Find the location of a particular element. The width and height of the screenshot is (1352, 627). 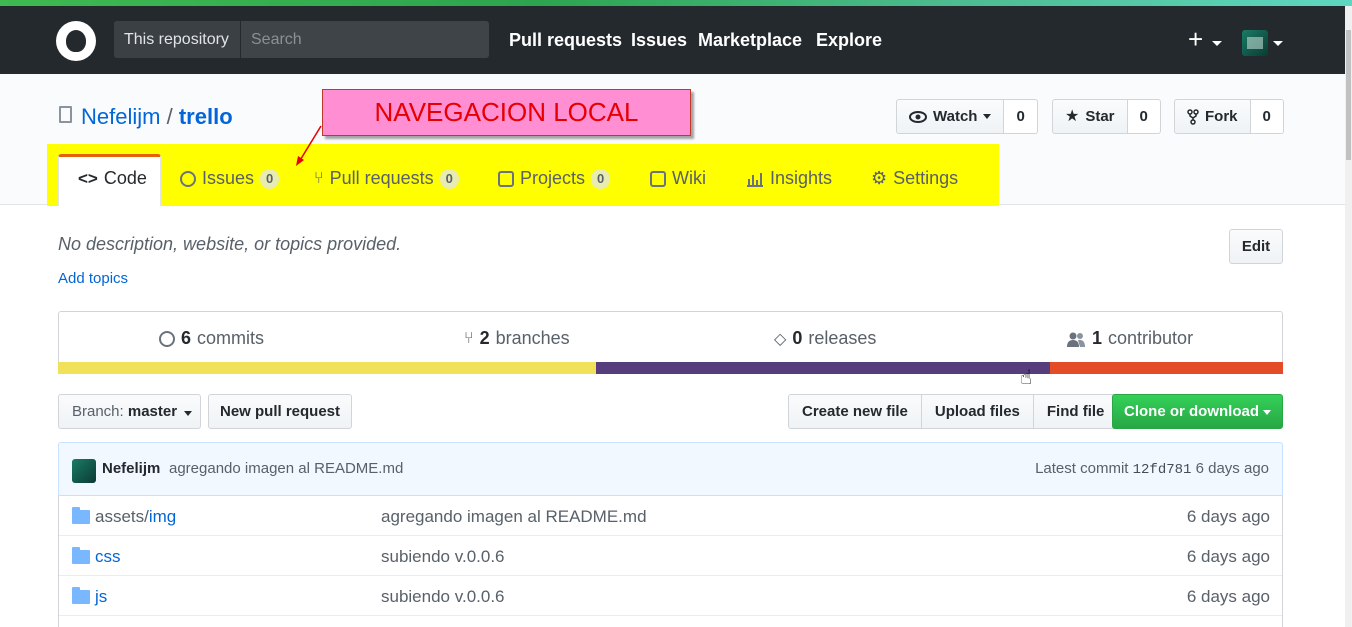

file-commit-message: agregando imagen al README.md is located at coordinates (514, 517).